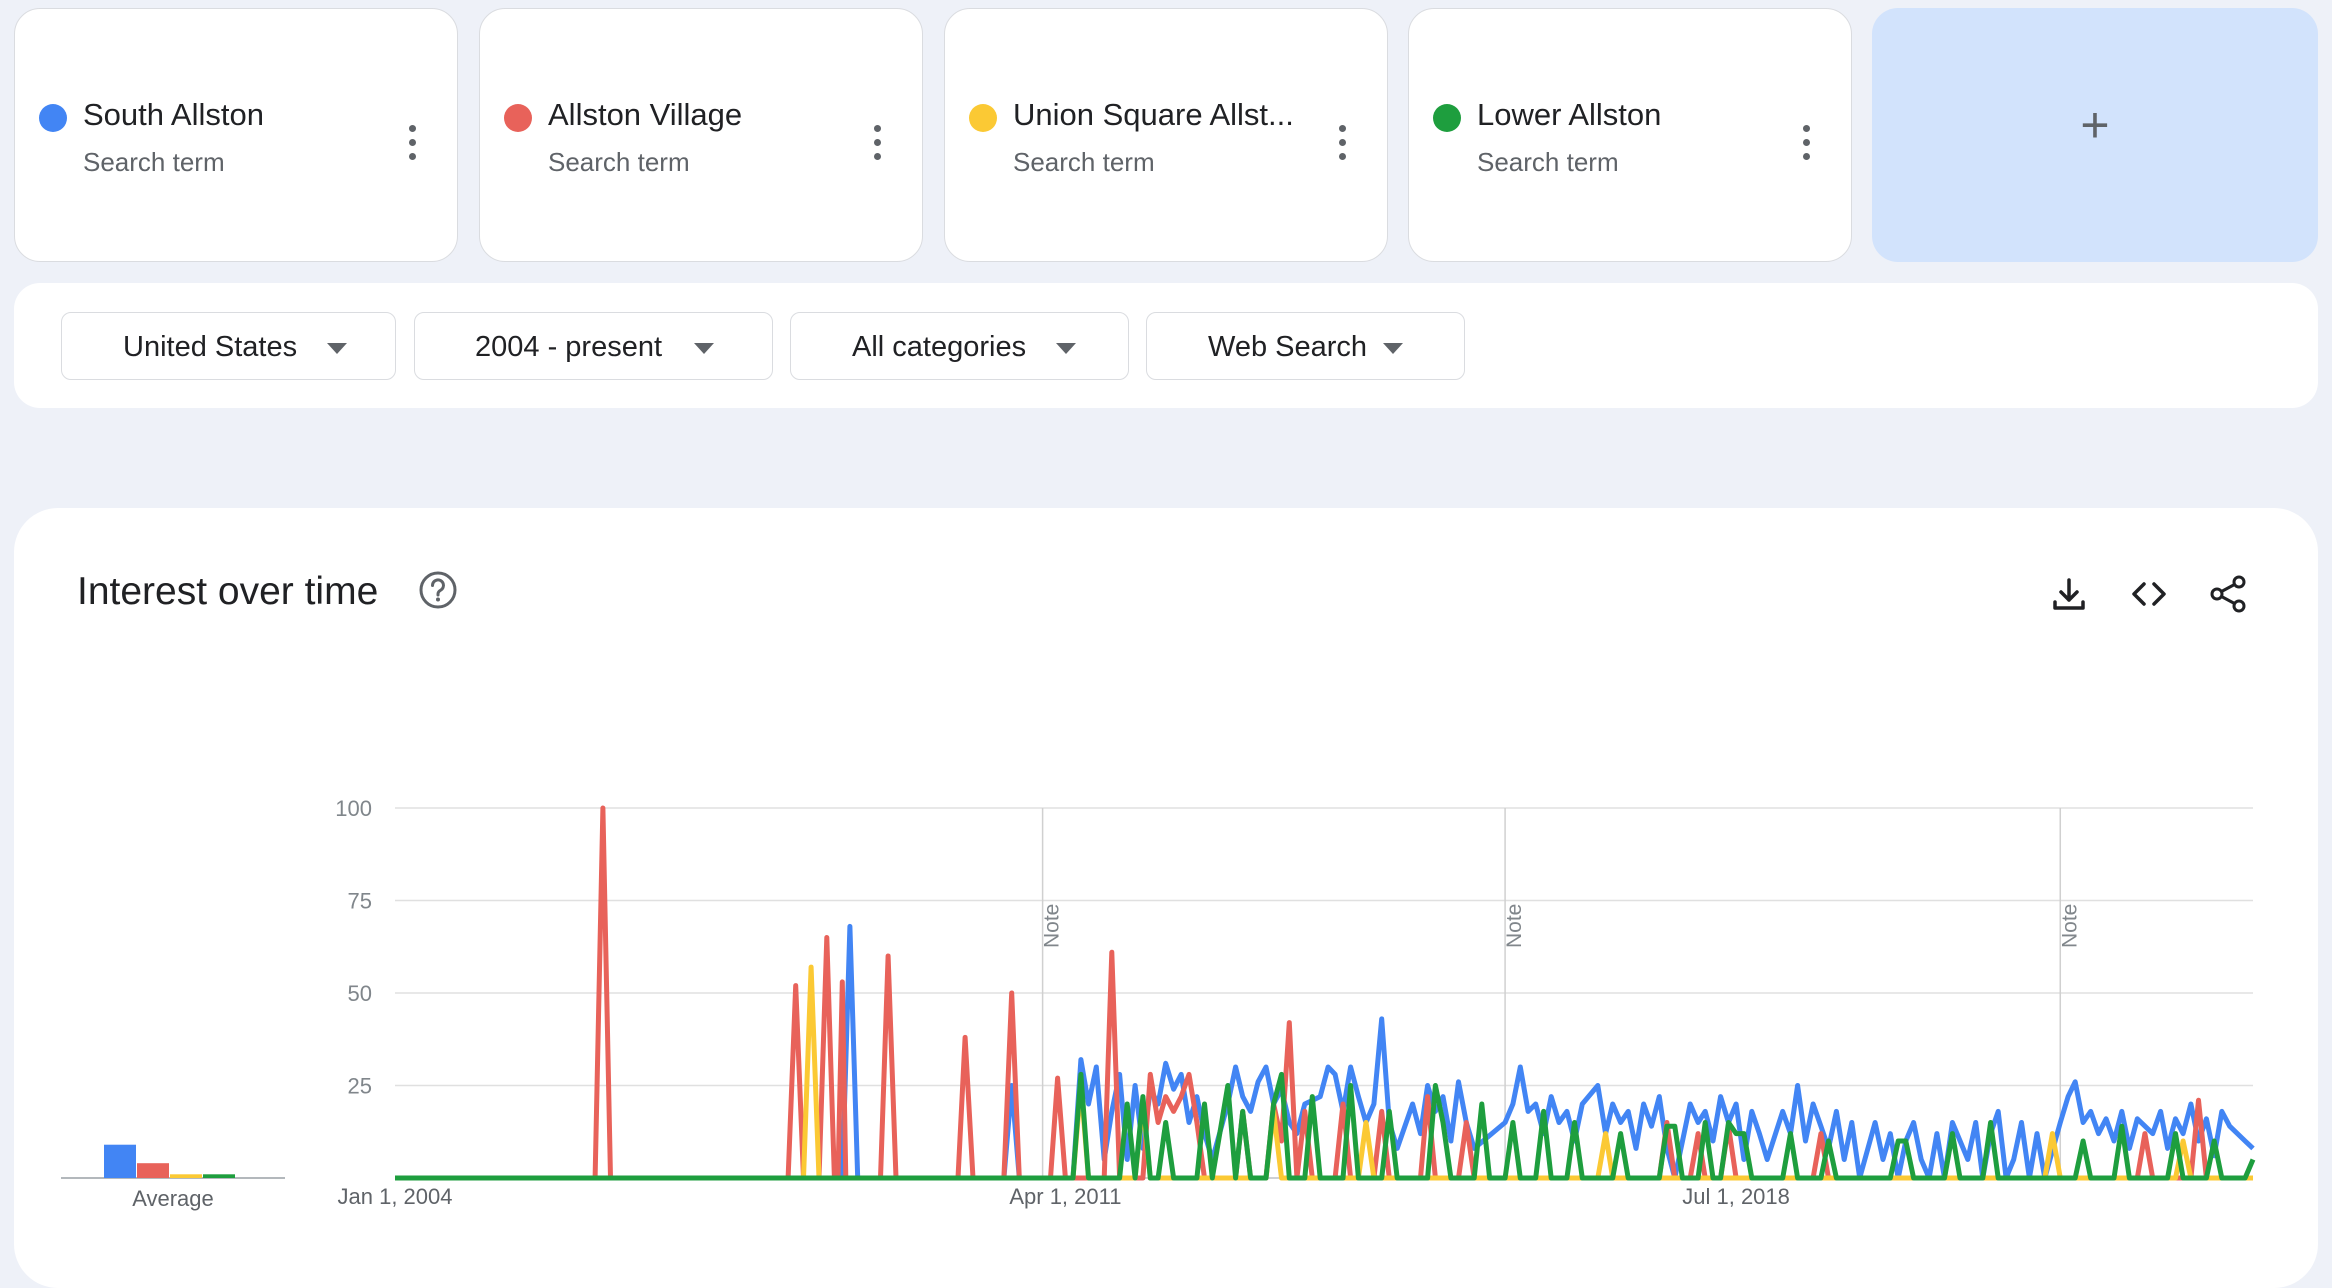 The width and height of the screenshot is (2332, 1288). What do you see at coordinates (210, 347) in the screenshot?
I see `region-label: United States` at bounding box center [210, 347].